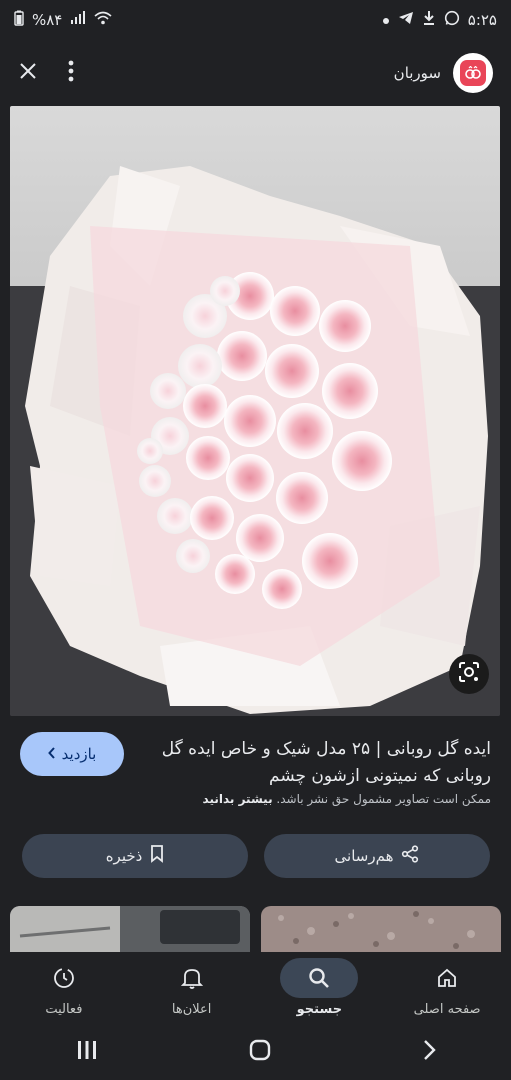  Describe the element at coordinates (78, 20) in the screenshot. I see `signal-icon` at that location.